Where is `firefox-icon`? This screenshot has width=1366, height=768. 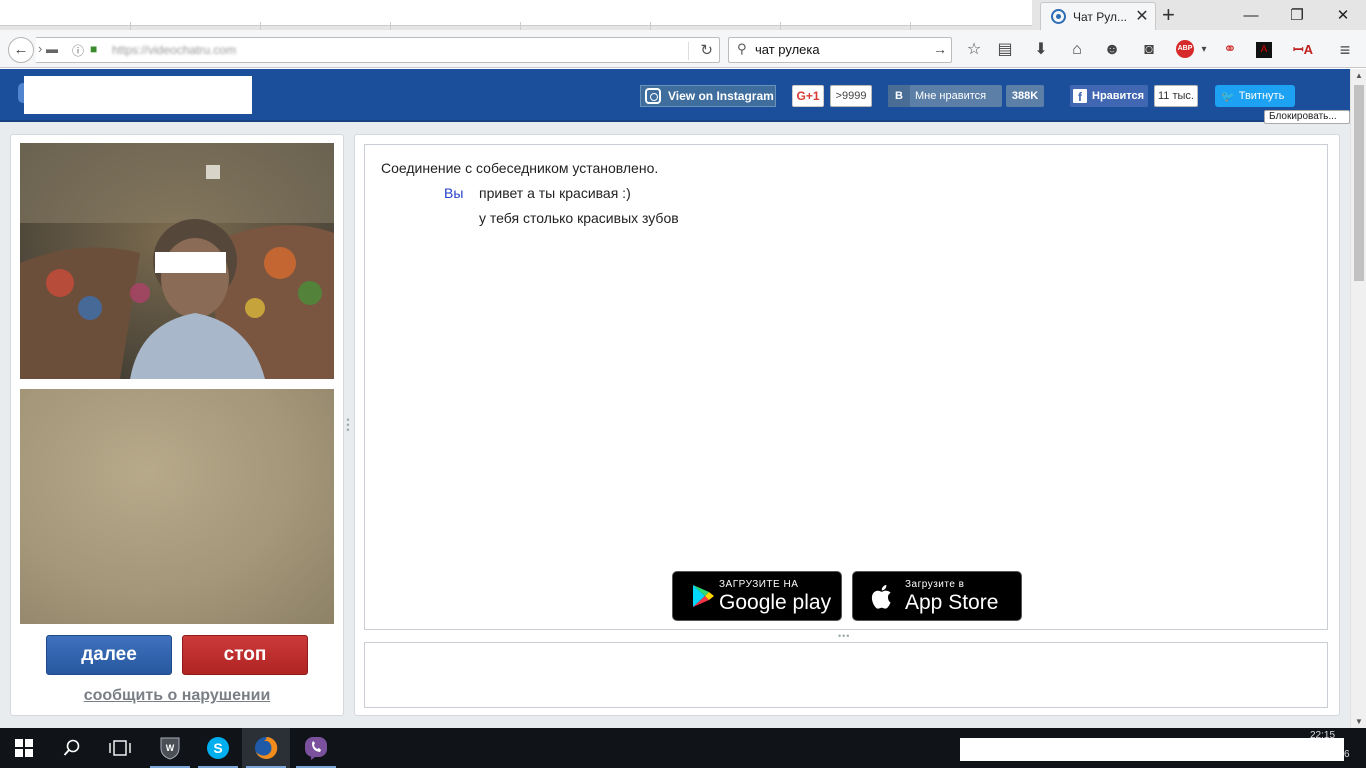
firefox-icon is located at coordinates (266, 748).